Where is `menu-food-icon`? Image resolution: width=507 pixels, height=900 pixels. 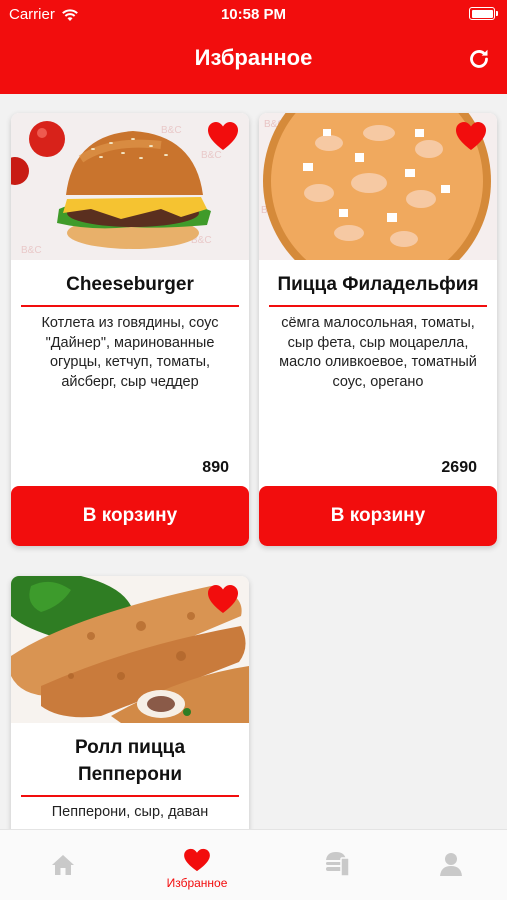 menu-food-icon is located at coordinates (338, 864).